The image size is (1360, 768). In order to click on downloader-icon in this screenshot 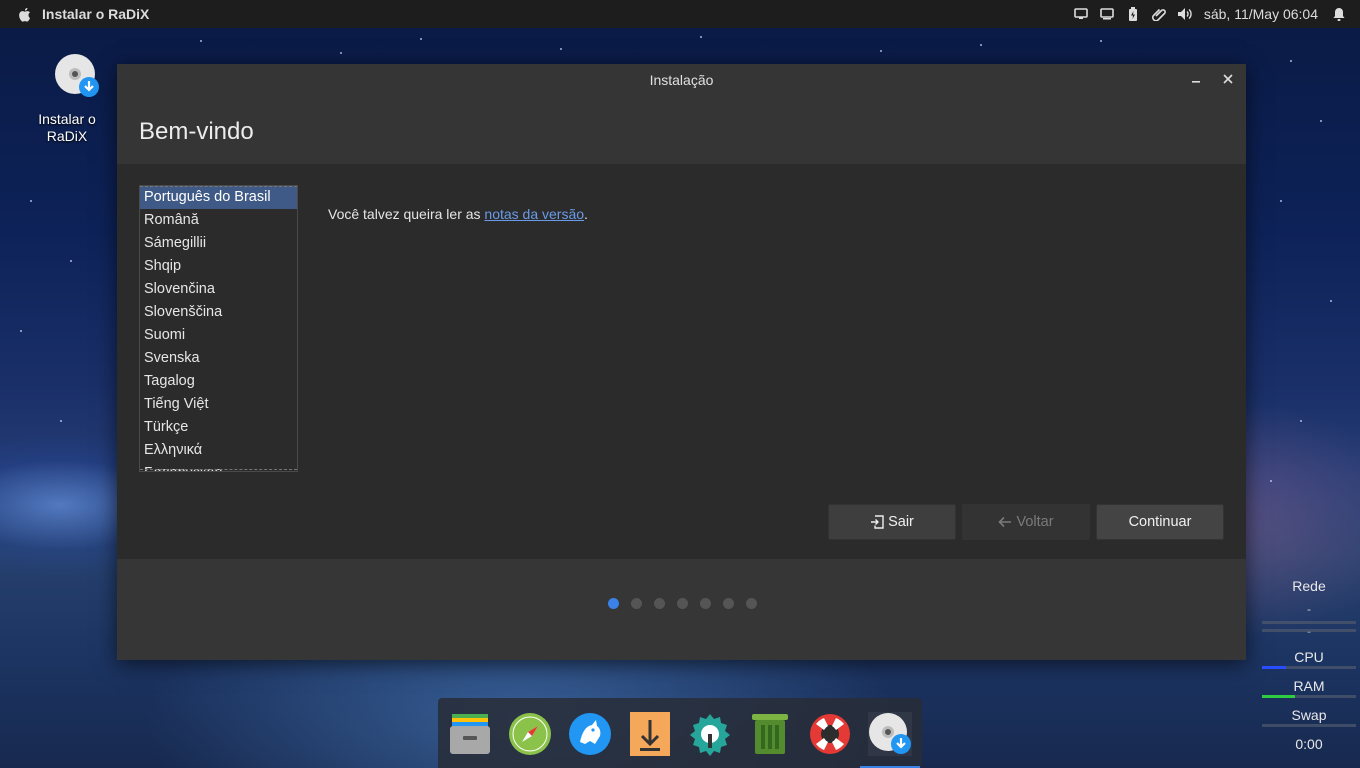, I will do `click(650, 734)`.